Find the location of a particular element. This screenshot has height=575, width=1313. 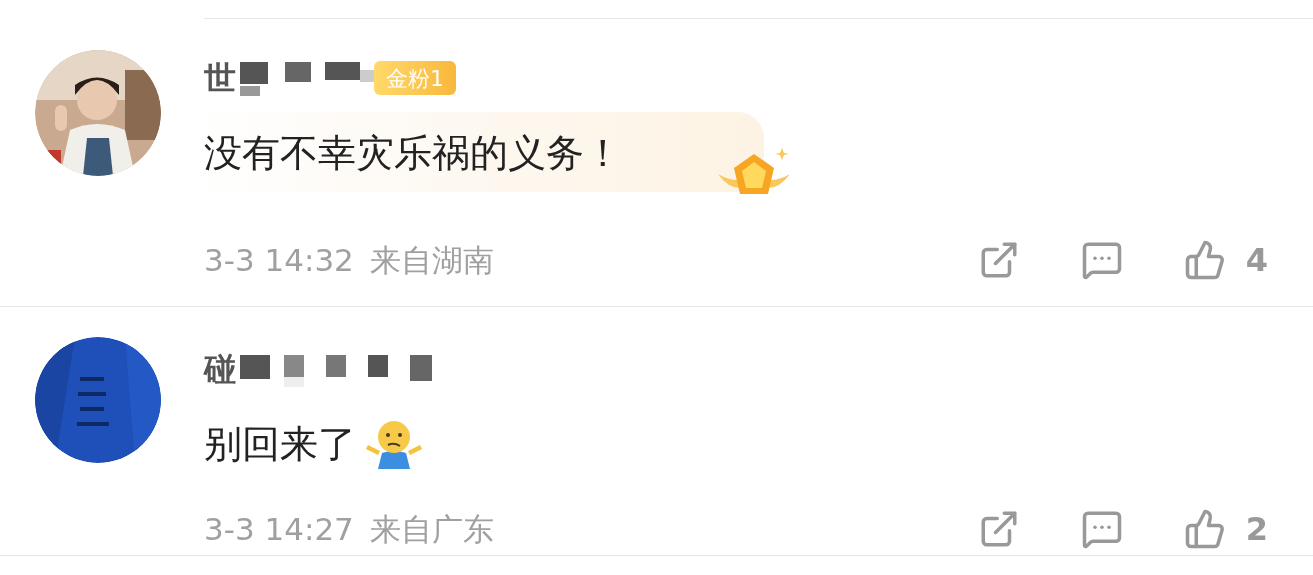

comment-text: 别回来了 is located at coordinates (280, 444).